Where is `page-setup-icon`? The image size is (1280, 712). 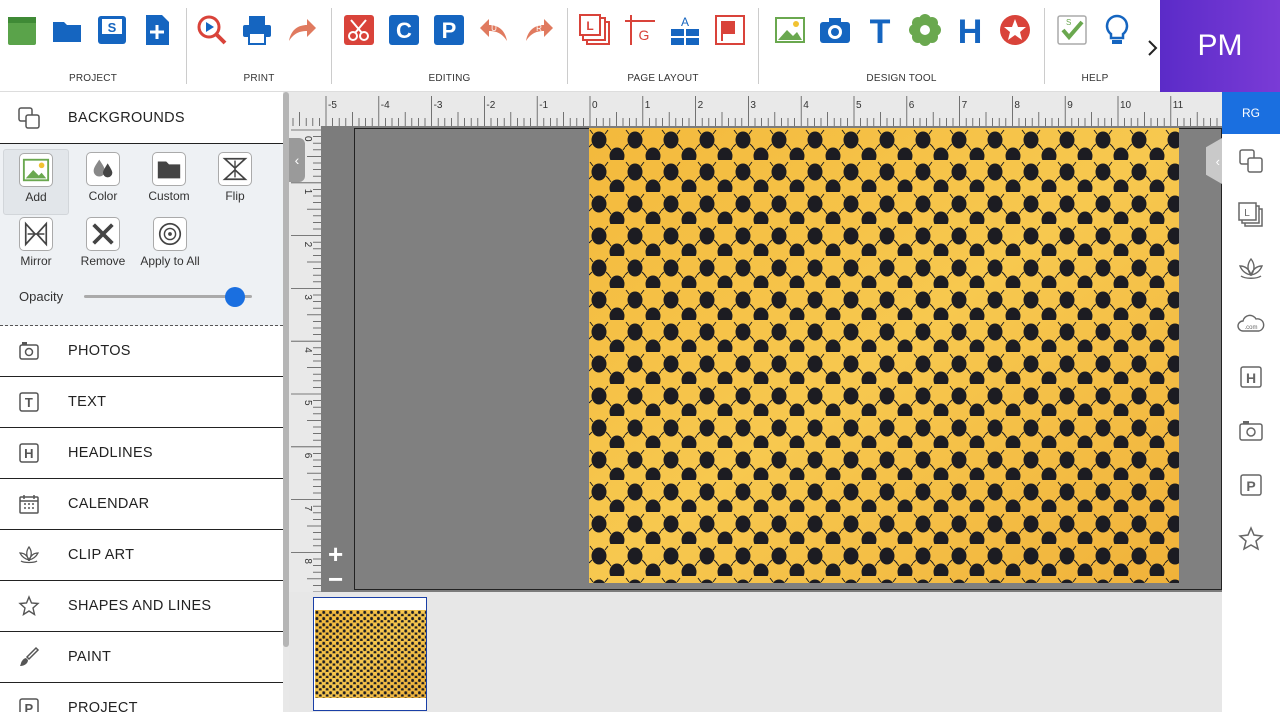 page-setup-icon is located at coordinates (730, 30).